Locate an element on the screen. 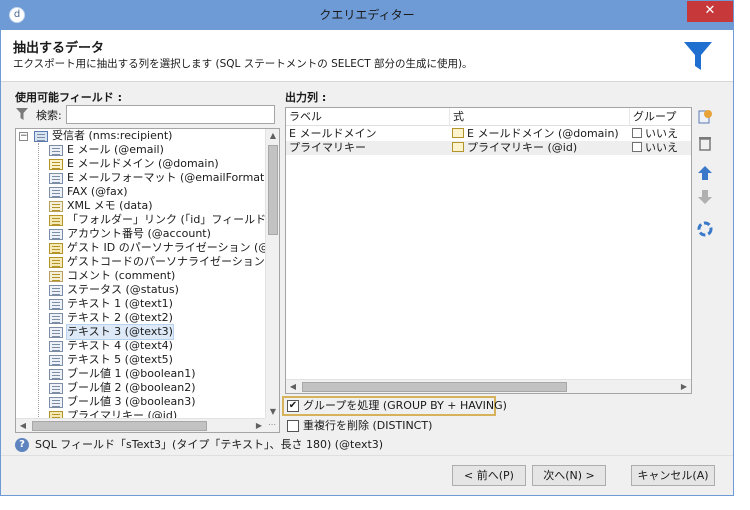 The height and width of the screenshot is (510, 750). column-header-label: ラベル is located at coordinates (368, 117).